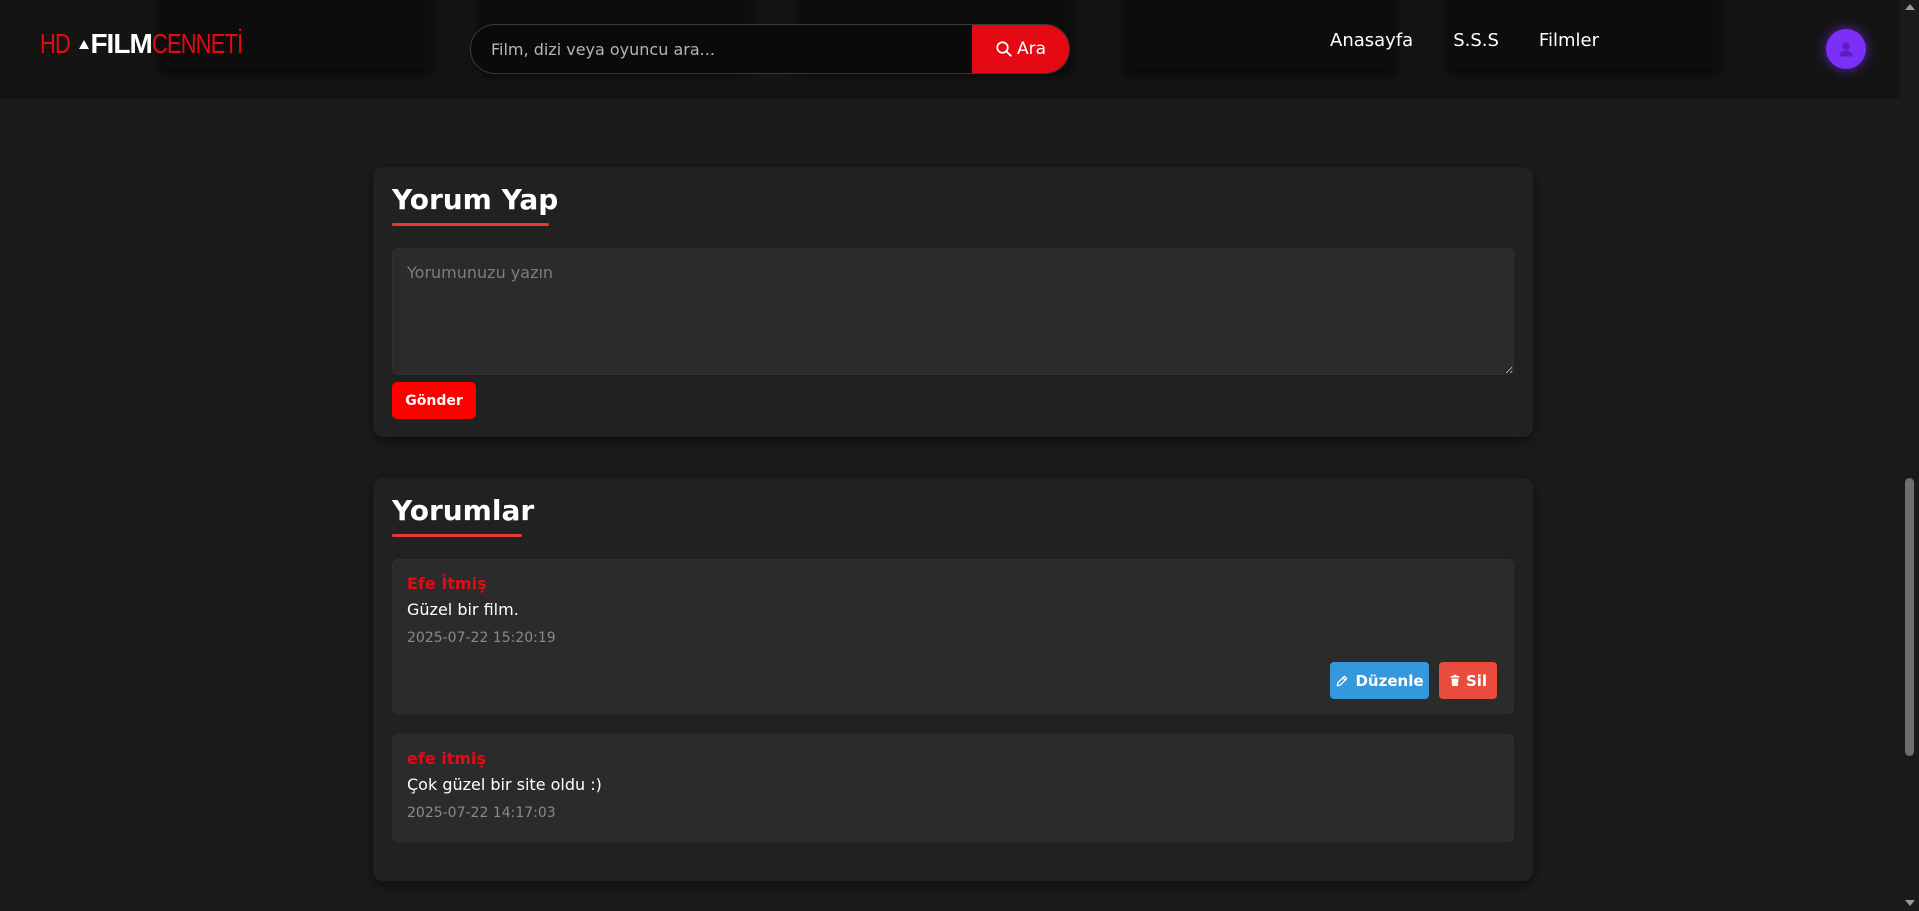 This screenshot has height=911, width=1919. What do you see at coordinates (504, 784) in the screenshot?
I see `comment-text: Çok güzel bir site oldu :)` at bounding box center [504, 784].